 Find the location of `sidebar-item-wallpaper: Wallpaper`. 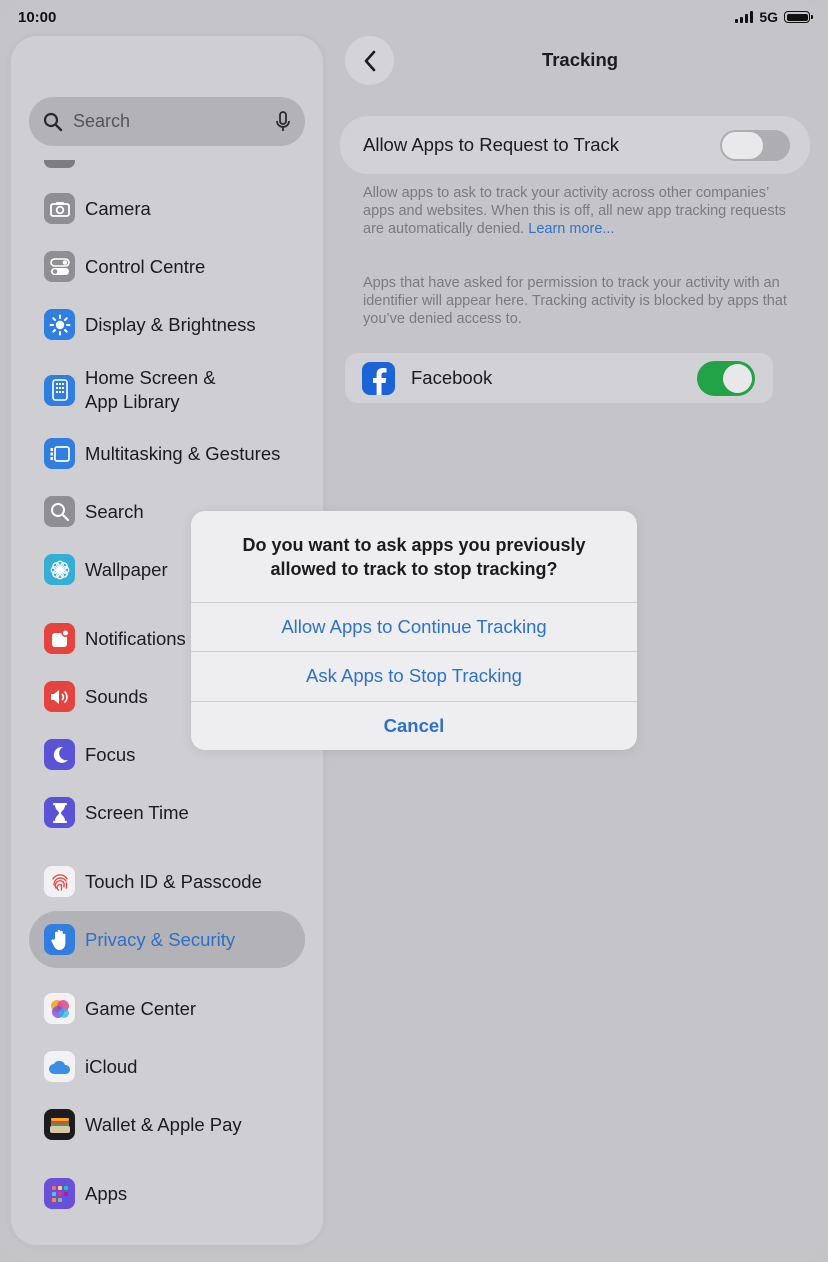

sidebar-item-wallpaper: Wallpaper is located at coordinates (106, 569).